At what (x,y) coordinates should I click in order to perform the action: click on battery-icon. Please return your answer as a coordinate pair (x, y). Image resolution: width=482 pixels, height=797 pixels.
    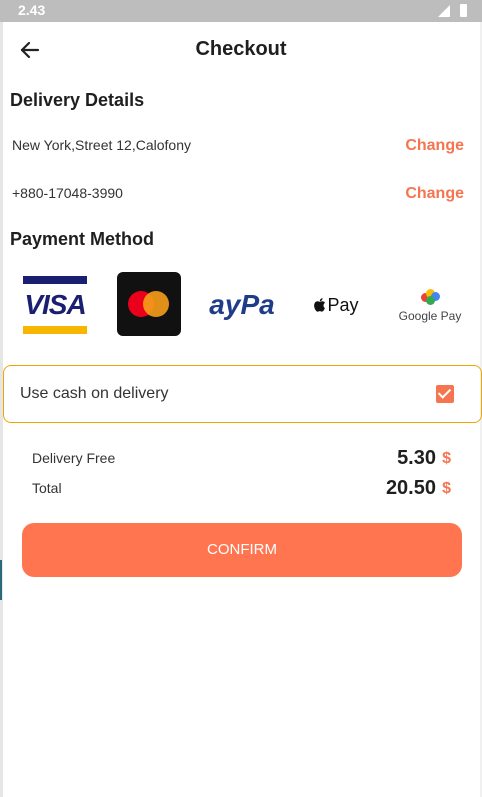
    Looking at the image, I should click on (463, 10).